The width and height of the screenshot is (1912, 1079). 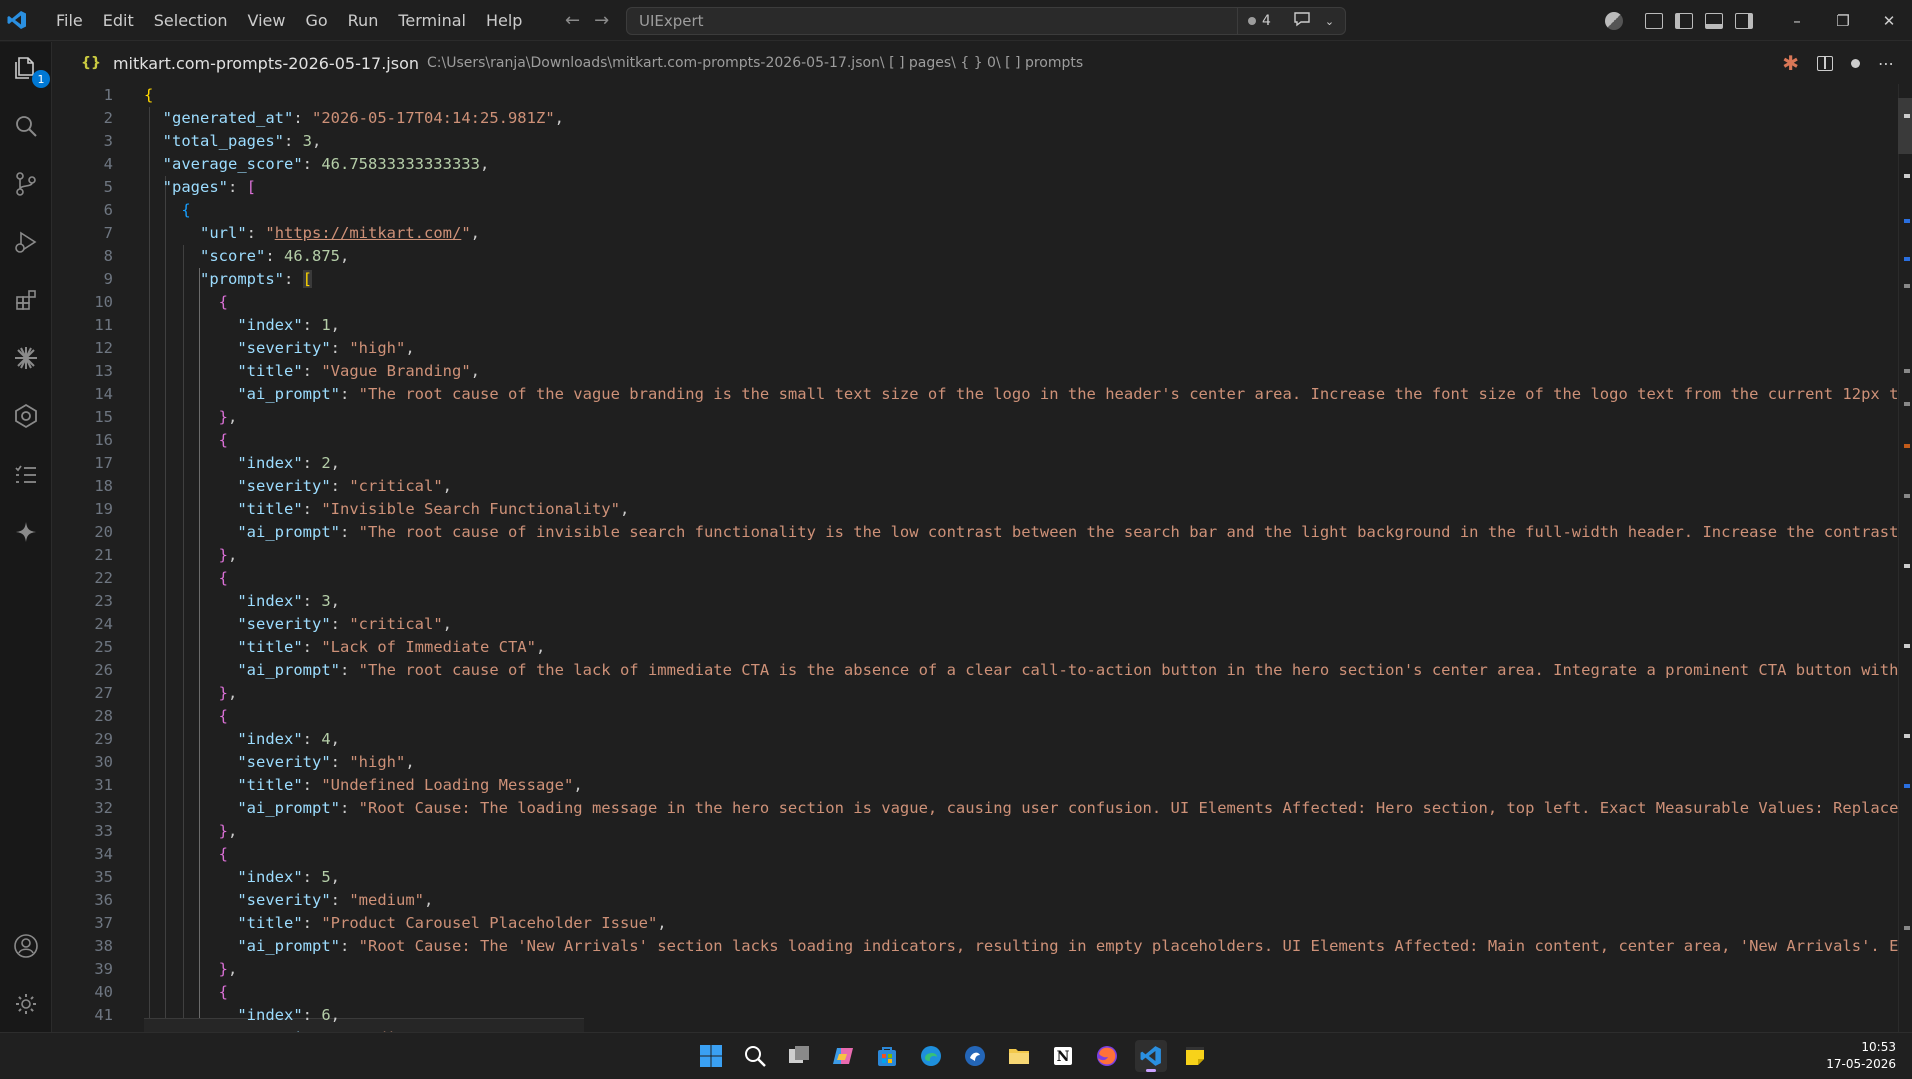 I want to click on line-number: 28, so click(x=103, y=716).